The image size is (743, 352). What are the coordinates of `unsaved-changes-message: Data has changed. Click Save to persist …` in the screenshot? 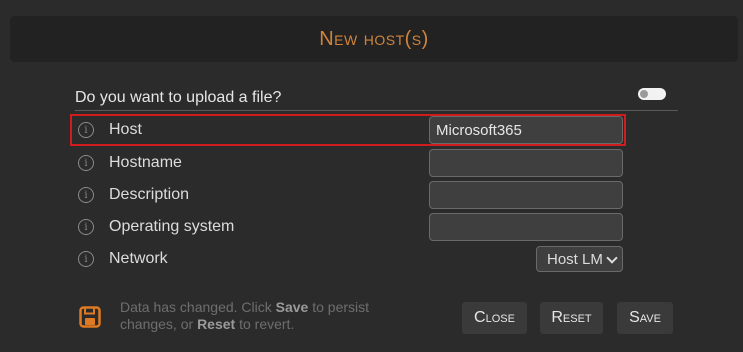 It's located at (270, 316).